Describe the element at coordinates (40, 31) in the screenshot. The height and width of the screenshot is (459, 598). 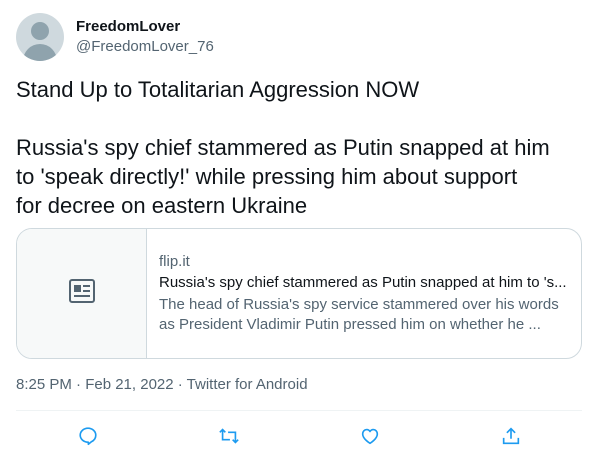
I see `default-avatar-icon` at that location.